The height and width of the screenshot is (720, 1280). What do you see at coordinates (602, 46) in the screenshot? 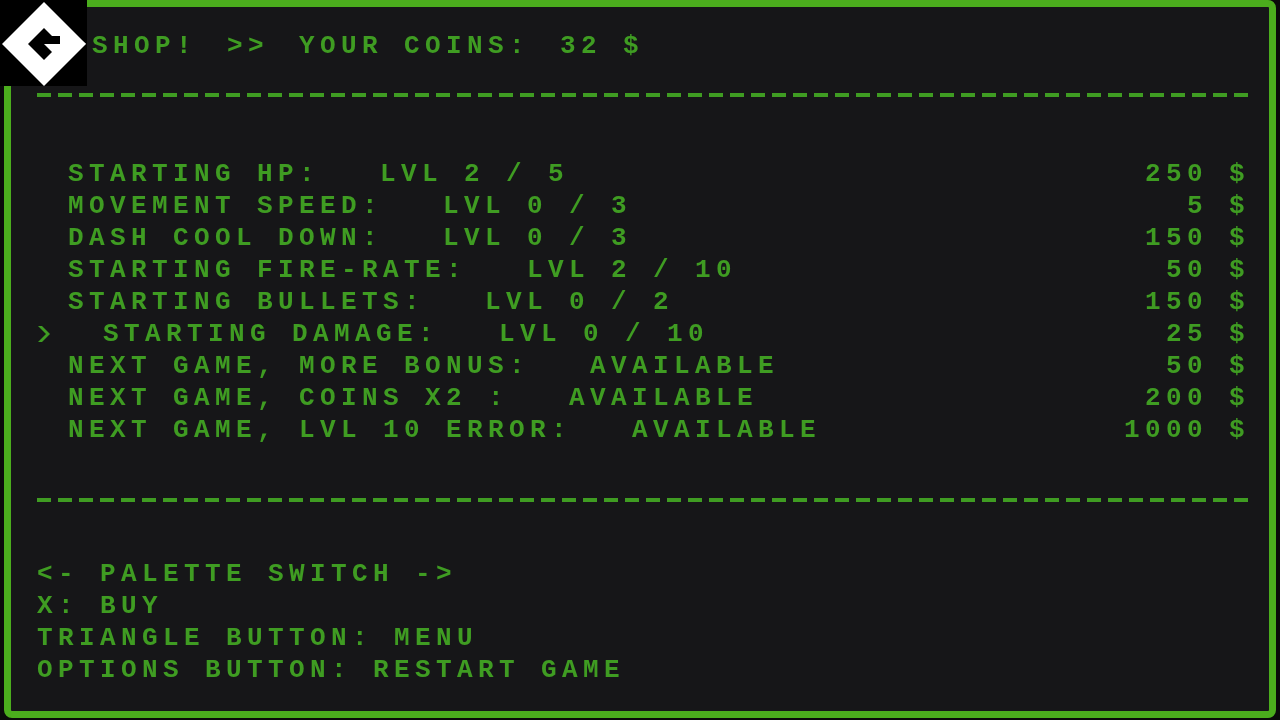
I see `coins-value: 32 $` at bounding box center [602, 46].